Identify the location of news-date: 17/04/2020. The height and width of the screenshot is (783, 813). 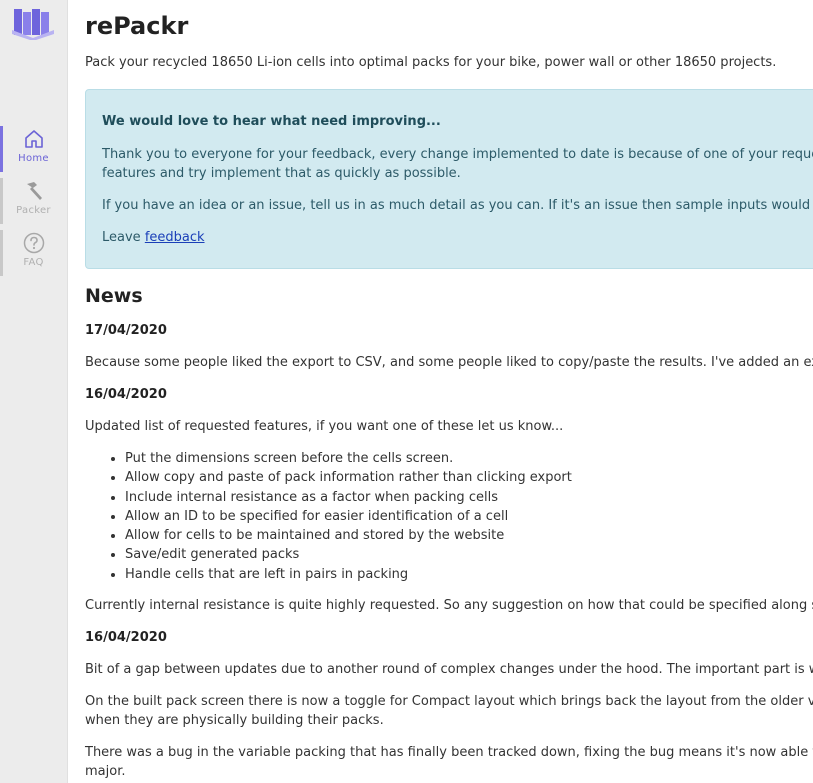
(126, 330).